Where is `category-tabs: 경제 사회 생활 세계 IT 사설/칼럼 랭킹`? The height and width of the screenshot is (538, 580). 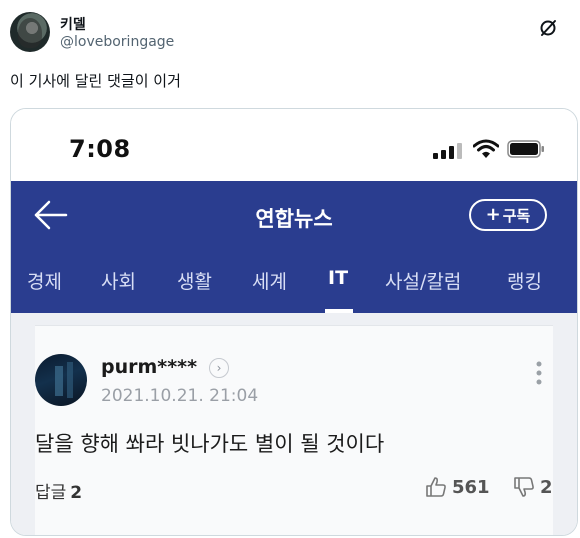 category-tabs: 경제 사회 생활 세계 IT 사설/칼럼 랭킹 is located at coordinates (294, 281).